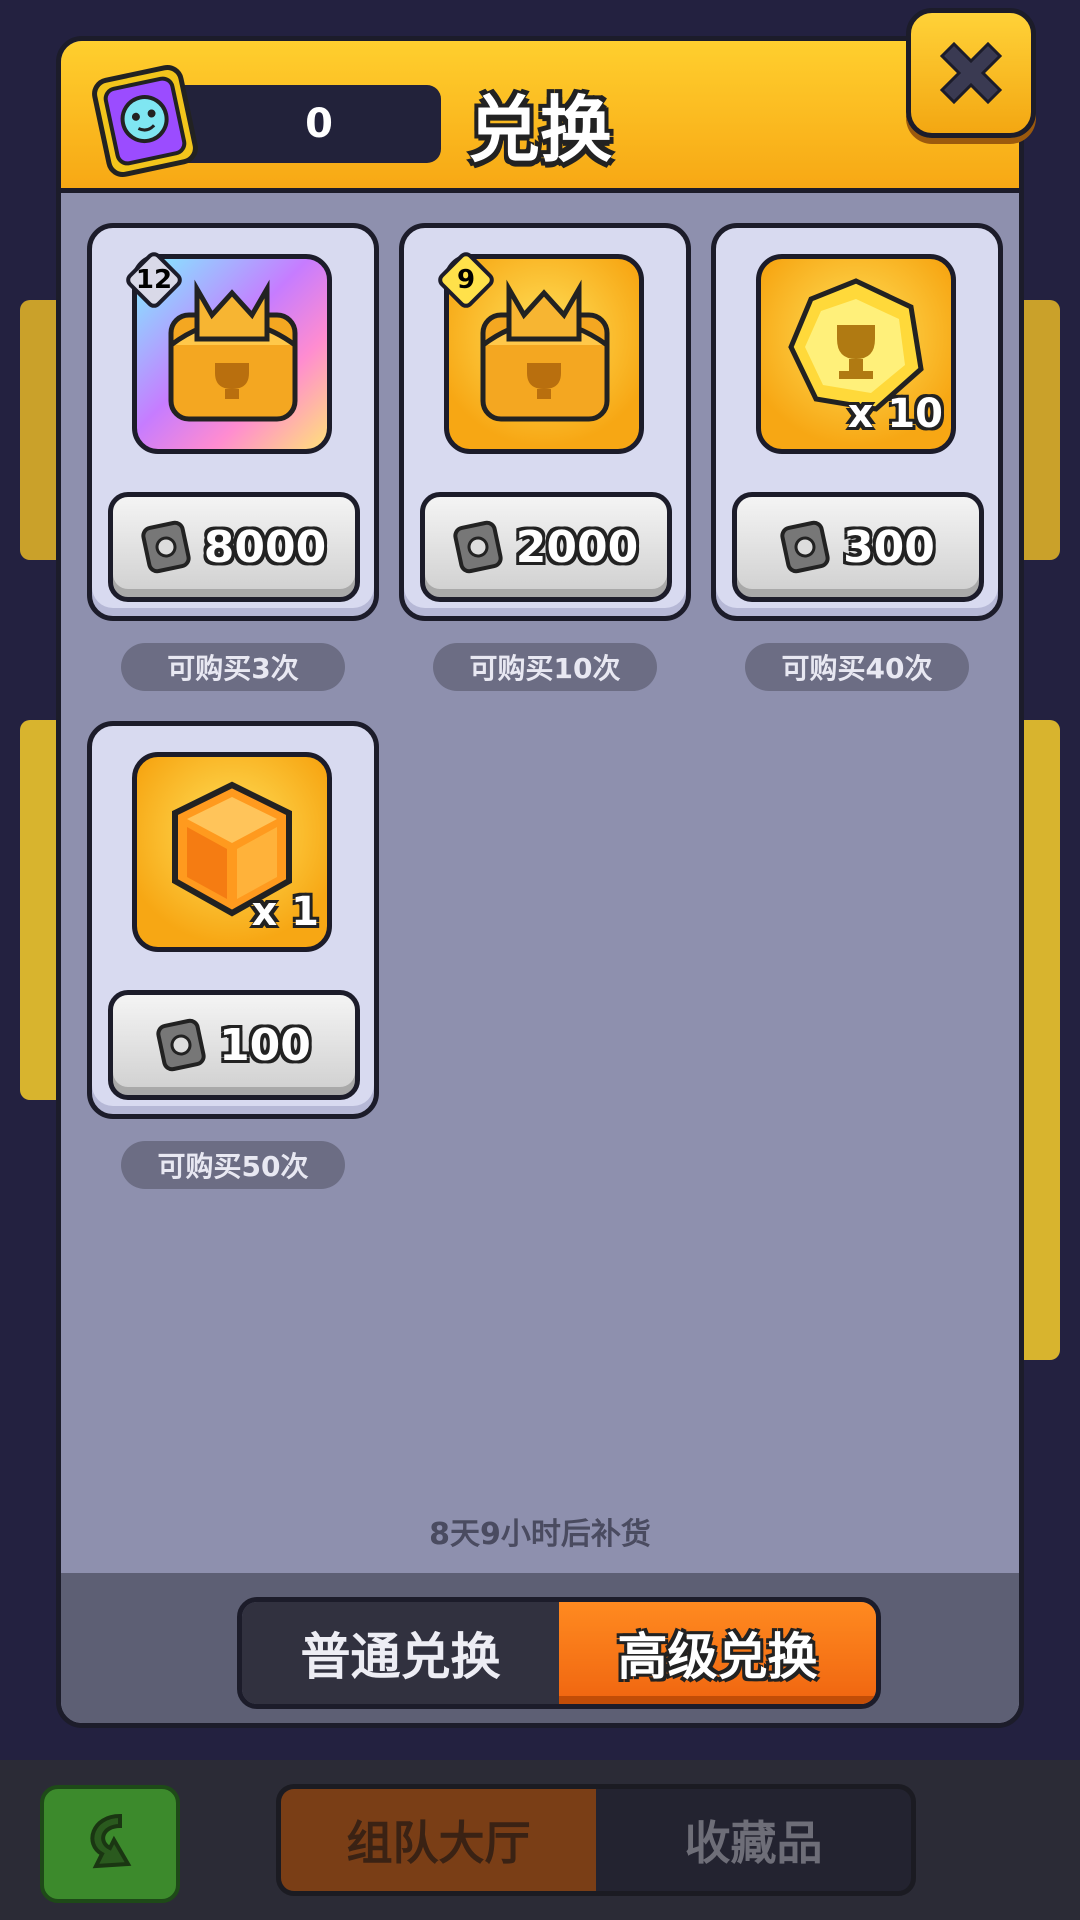 This screenshot has width=1080, height=1920. I want to click on purchase-limit: 可购买40次, so click(857, 667).